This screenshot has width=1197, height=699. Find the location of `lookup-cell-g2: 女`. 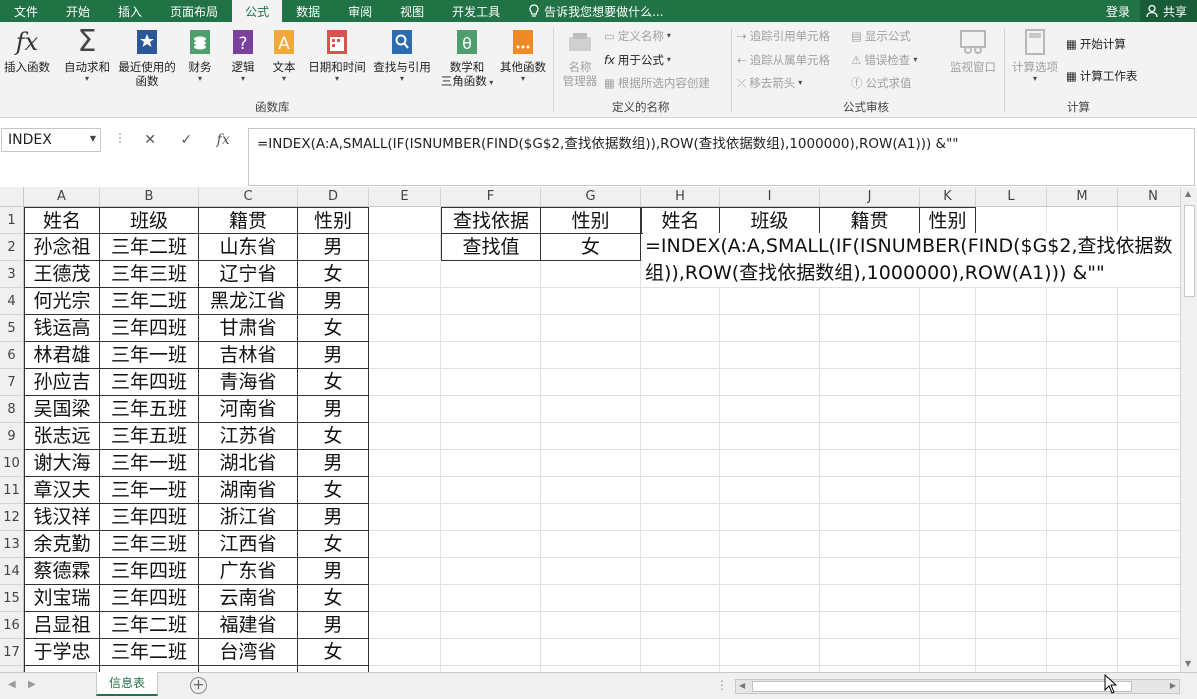

lookup-cell-g2: 女 is located at coordinates (591, 247).